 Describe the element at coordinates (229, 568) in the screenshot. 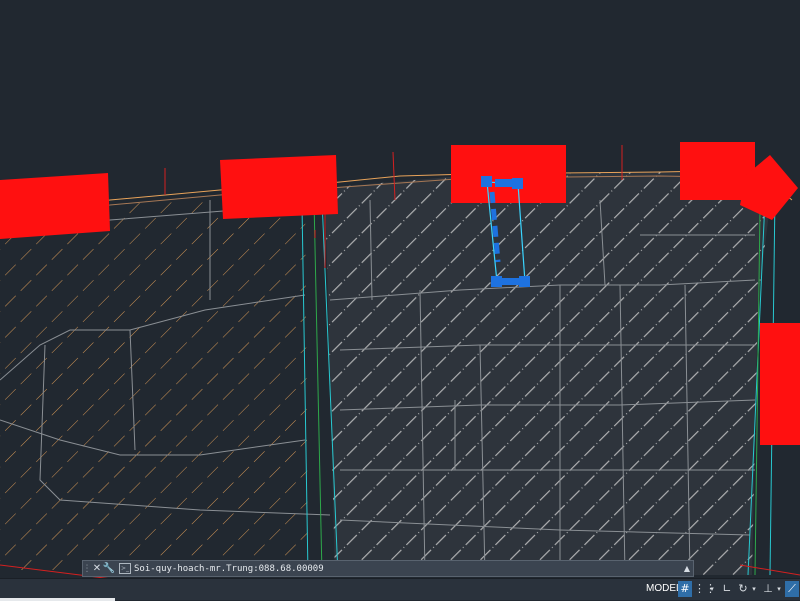

I see `command-history-text: Soi-quy-hoach-mr.Trung:088.68.00009` at that location.